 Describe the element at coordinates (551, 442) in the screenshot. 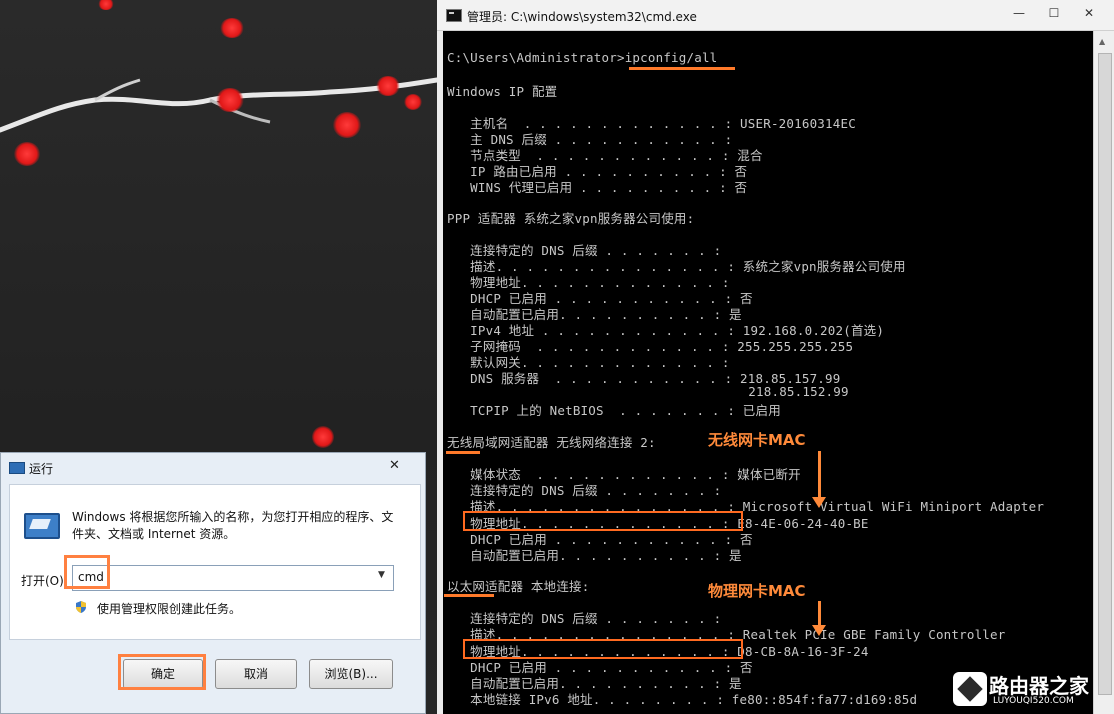

I see `console-line: 无线局域网适配器 无线网络连接 2:` at that location.